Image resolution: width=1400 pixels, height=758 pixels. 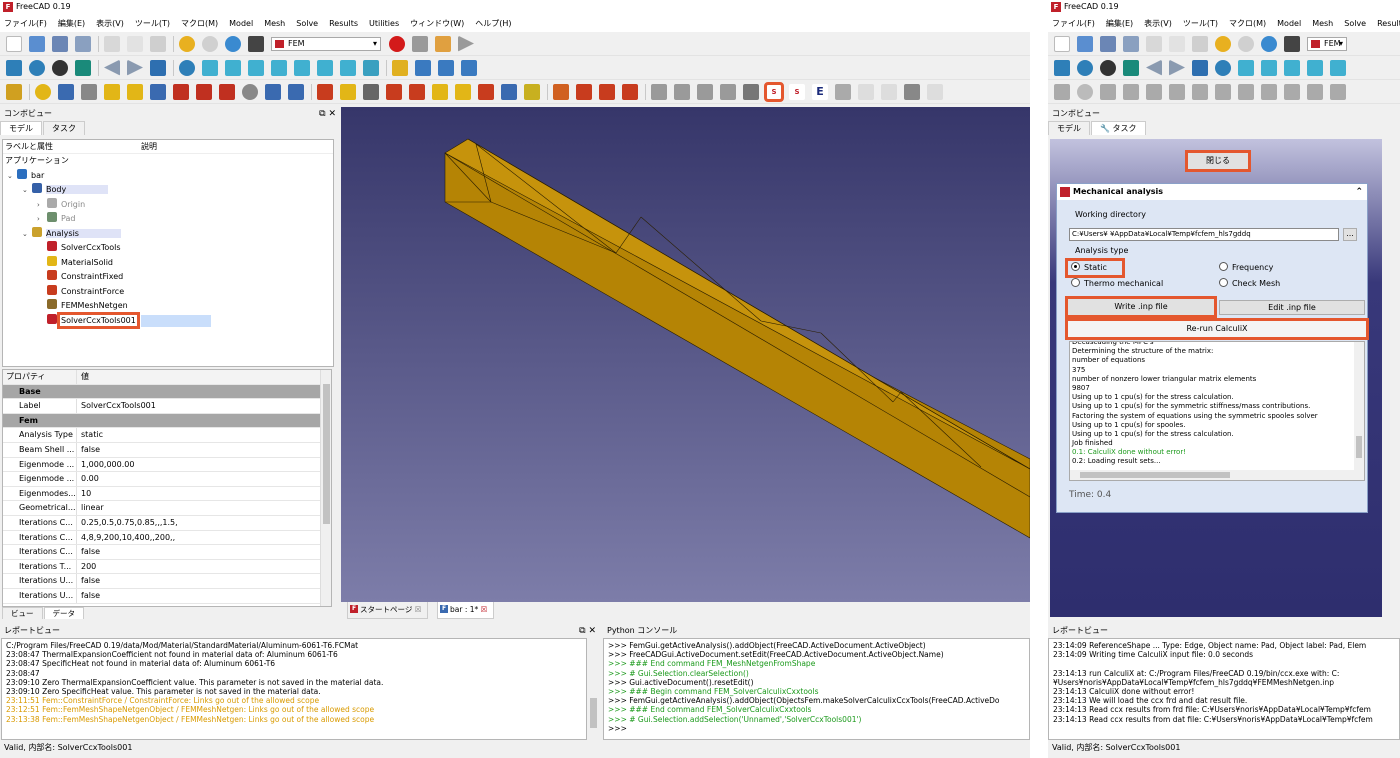 I want to click on view-bottom-icon, so click(x=325, y=67).